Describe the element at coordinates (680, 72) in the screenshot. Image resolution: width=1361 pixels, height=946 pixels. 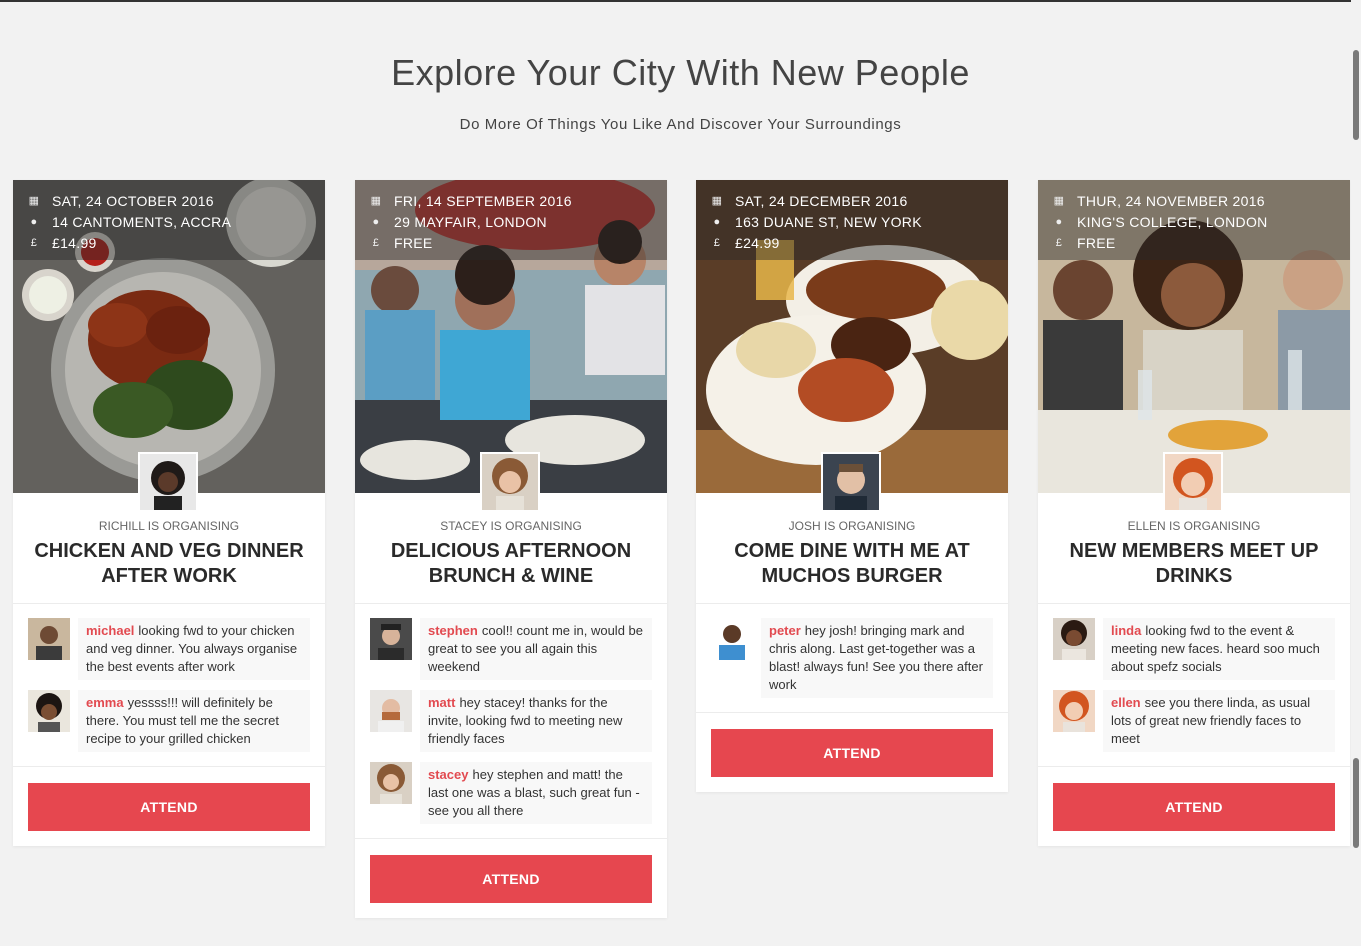
I see `page-title: Explore Your City With New People` at that location.